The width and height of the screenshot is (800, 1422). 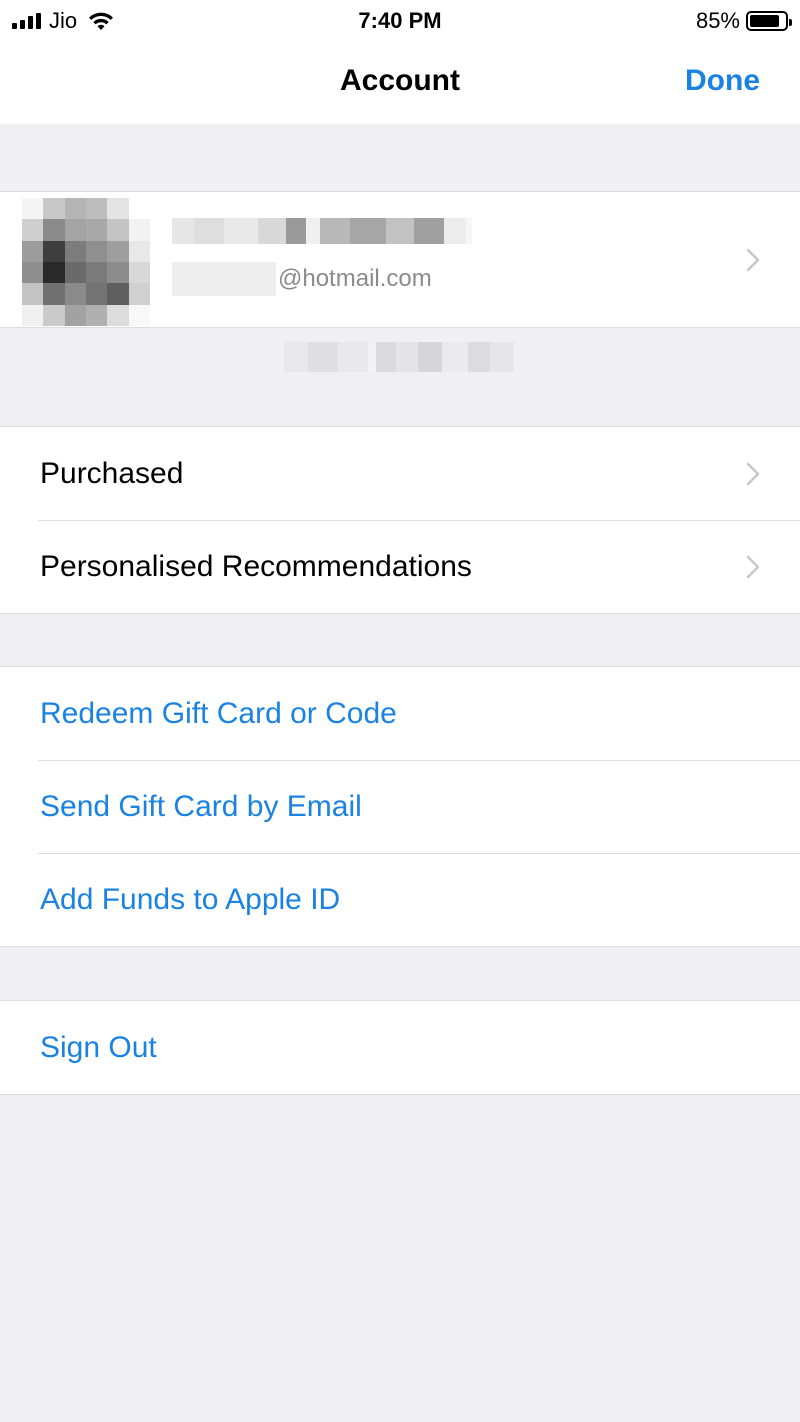 What do you see at coordinates (322, 231) in the screenshot?
I see `name-redacted` at bounding box center [322, 231].